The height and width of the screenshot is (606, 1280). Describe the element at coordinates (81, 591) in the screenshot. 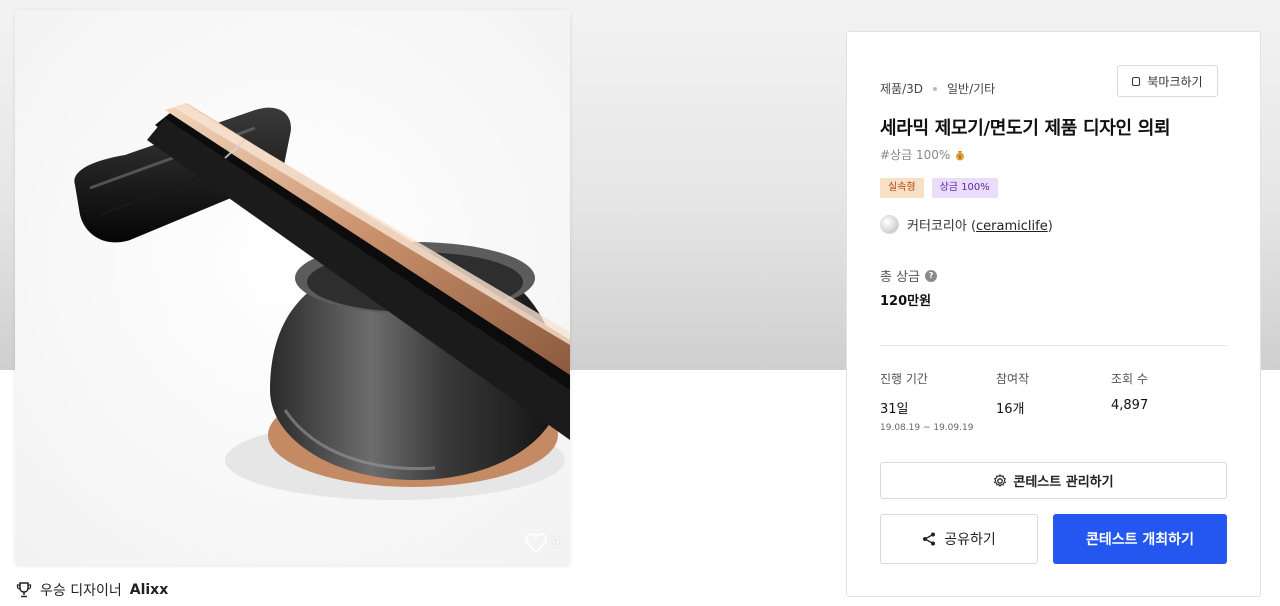

I see `winner-label: 우승 디자이너` at that location.